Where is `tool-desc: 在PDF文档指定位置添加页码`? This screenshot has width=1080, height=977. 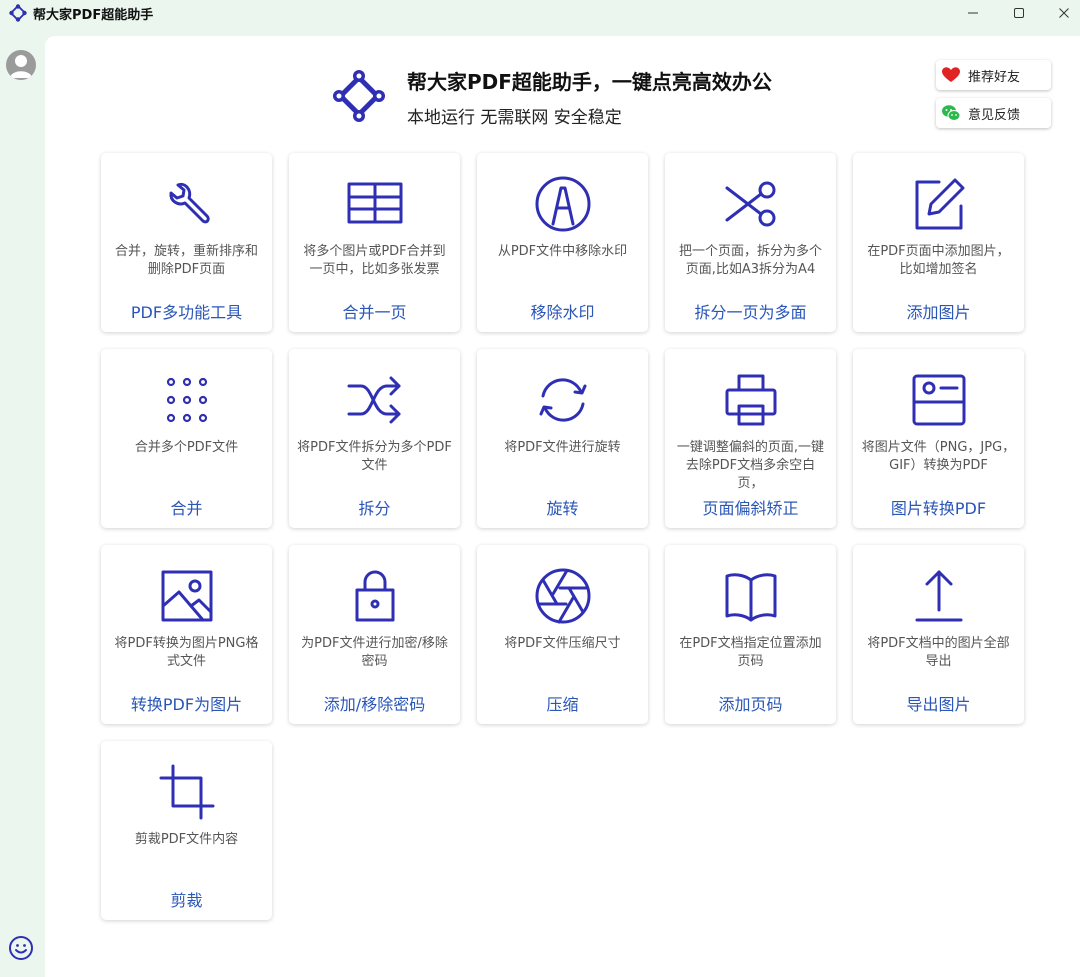
tool-desc: 在PDF文档指定位置添加页码 is located at coordinates (750, 652).